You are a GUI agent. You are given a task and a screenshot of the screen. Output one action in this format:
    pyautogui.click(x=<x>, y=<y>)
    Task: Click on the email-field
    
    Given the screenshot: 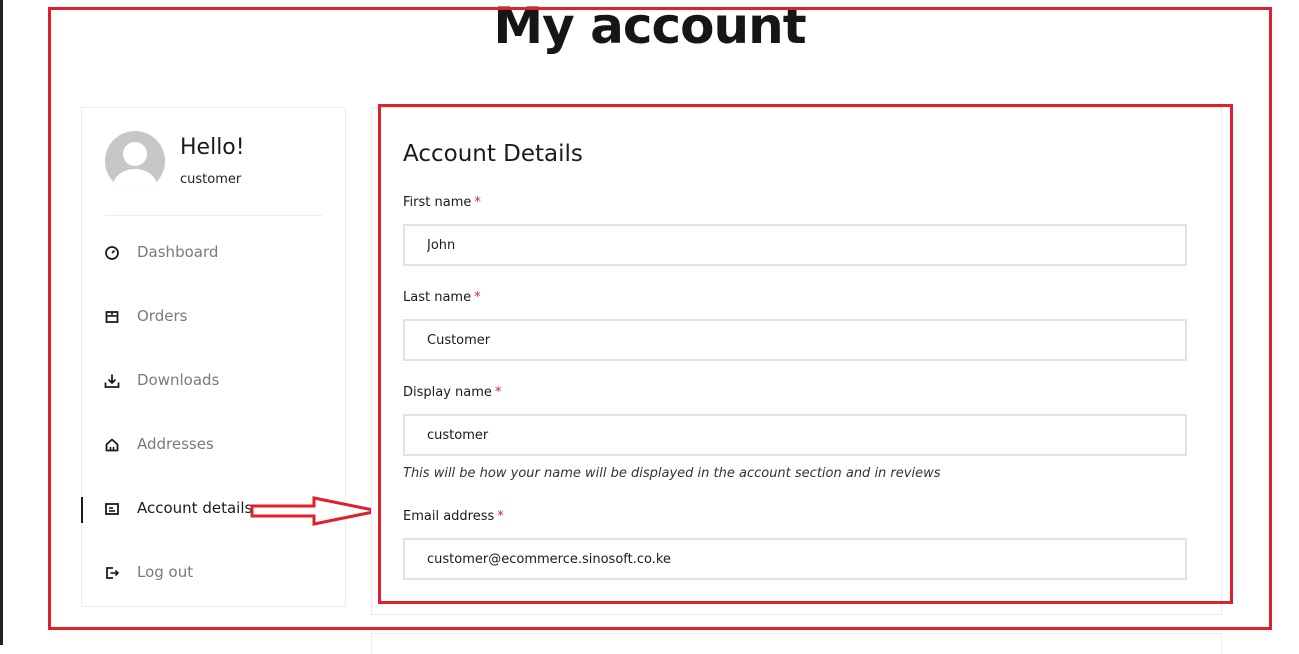 What is the action you would take?
    pyautogui.click(x=795, y=559)
    